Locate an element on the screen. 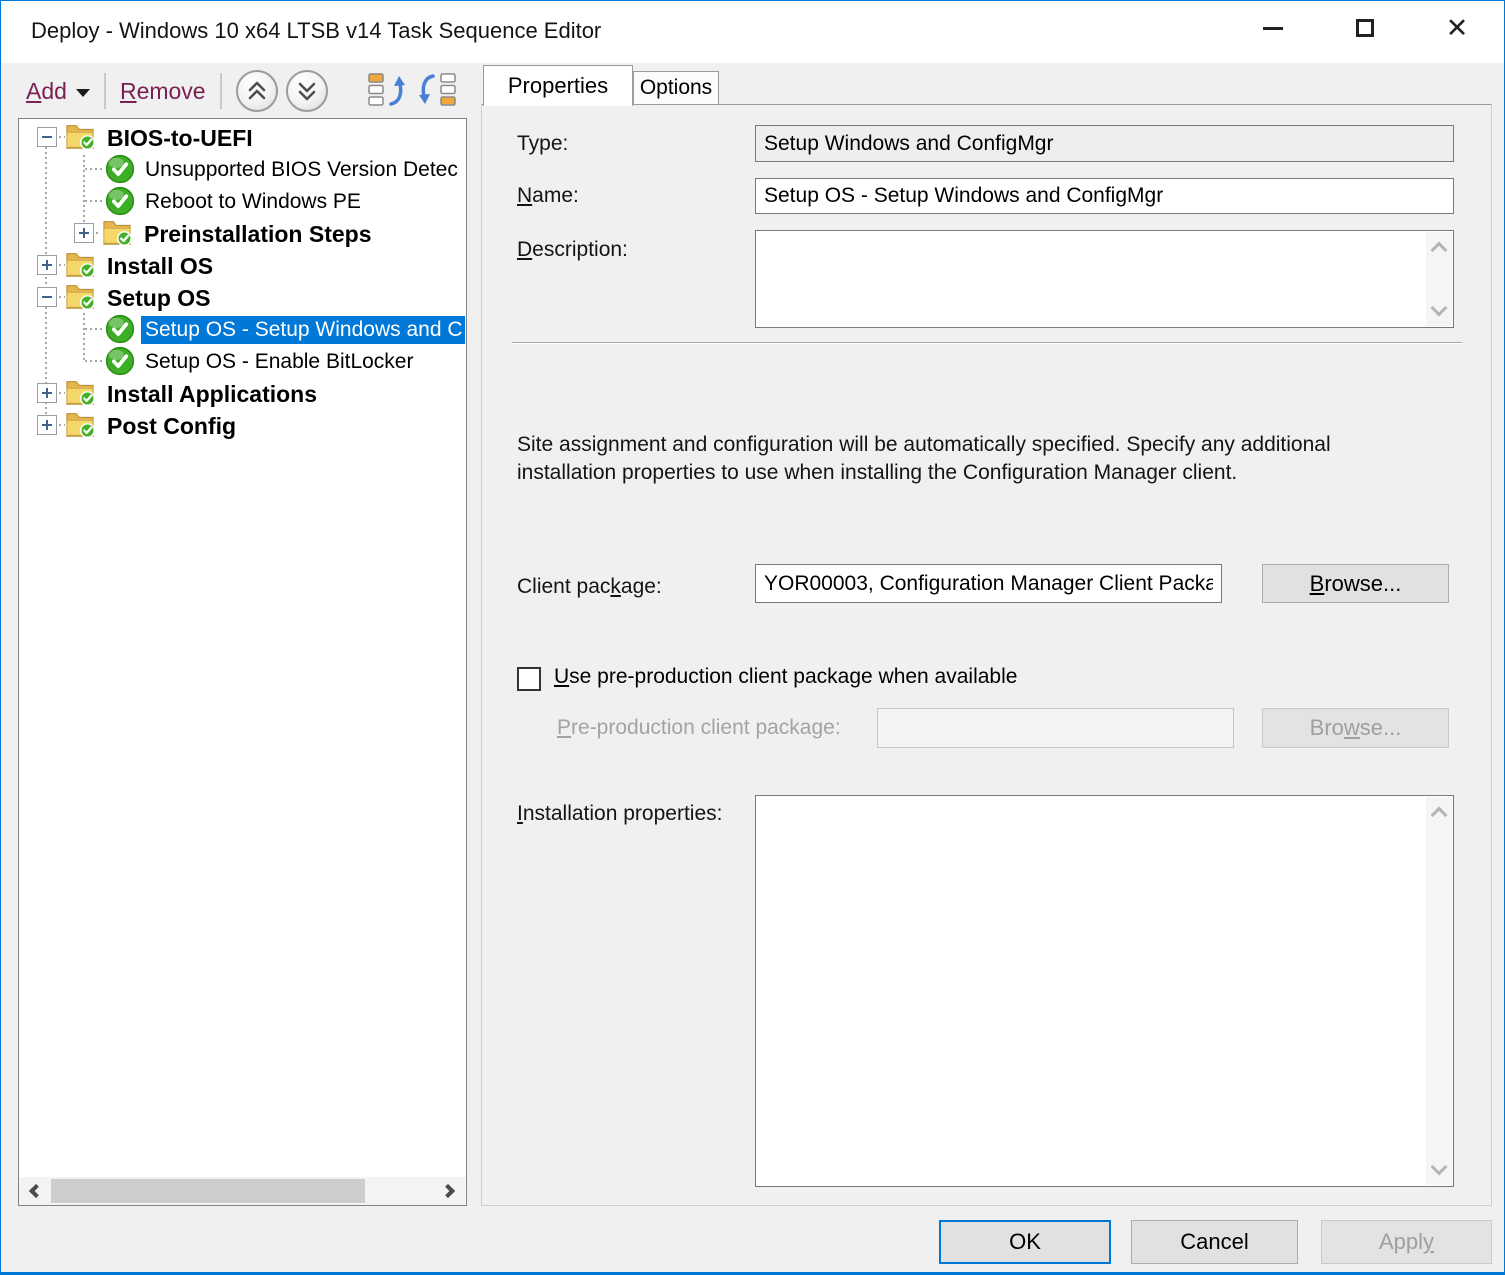 Image resolution: width=1505 pixels, height=1275 pixels. close-button: ✕ is located at coordinates (1457, 28).